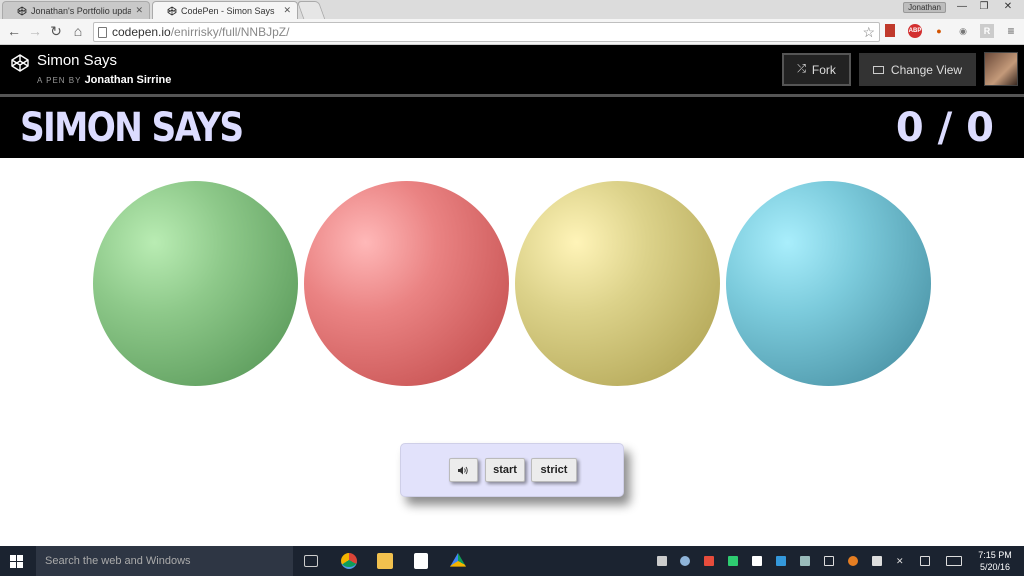 The height and width of the screenshot is (576, 1024). Describe the element at coordinates (59, 80) in the screenshot. I see `byline-prefix: A PEN BY` at that location.